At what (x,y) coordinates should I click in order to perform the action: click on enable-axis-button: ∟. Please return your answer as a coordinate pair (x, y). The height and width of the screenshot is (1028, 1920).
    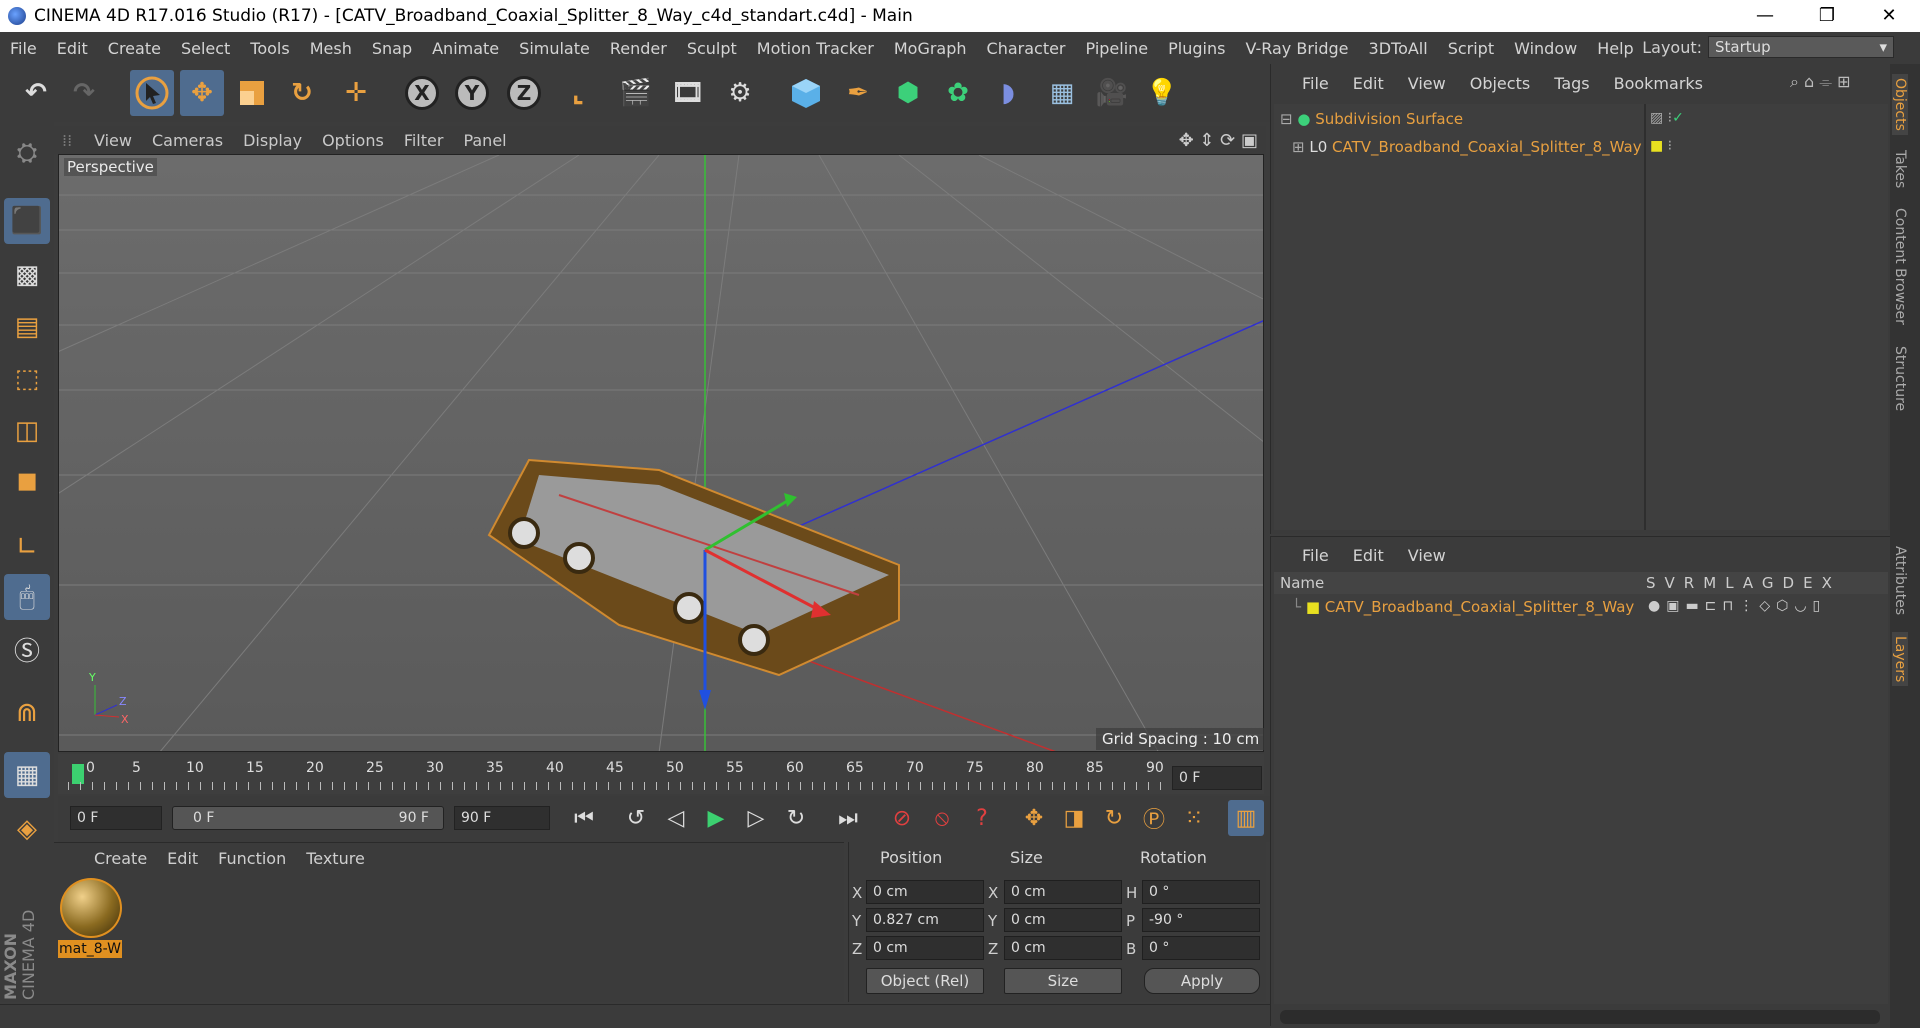
    Looking at the image, I should click on (27, 547).